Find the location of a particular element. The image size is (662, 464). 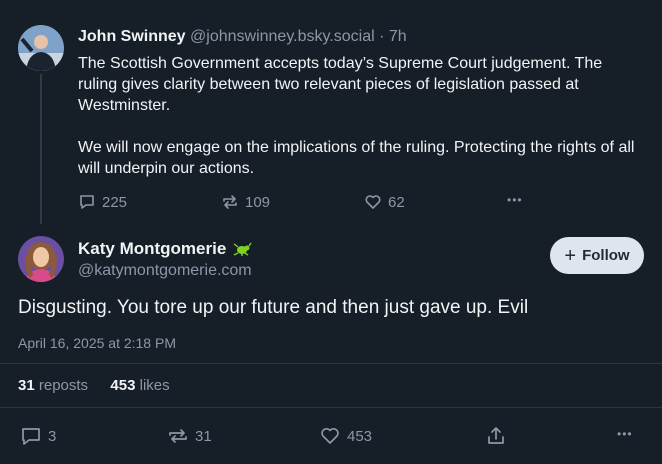

engagement-stats: 31 reposts 453 likes is located at coordinates (94, 385).